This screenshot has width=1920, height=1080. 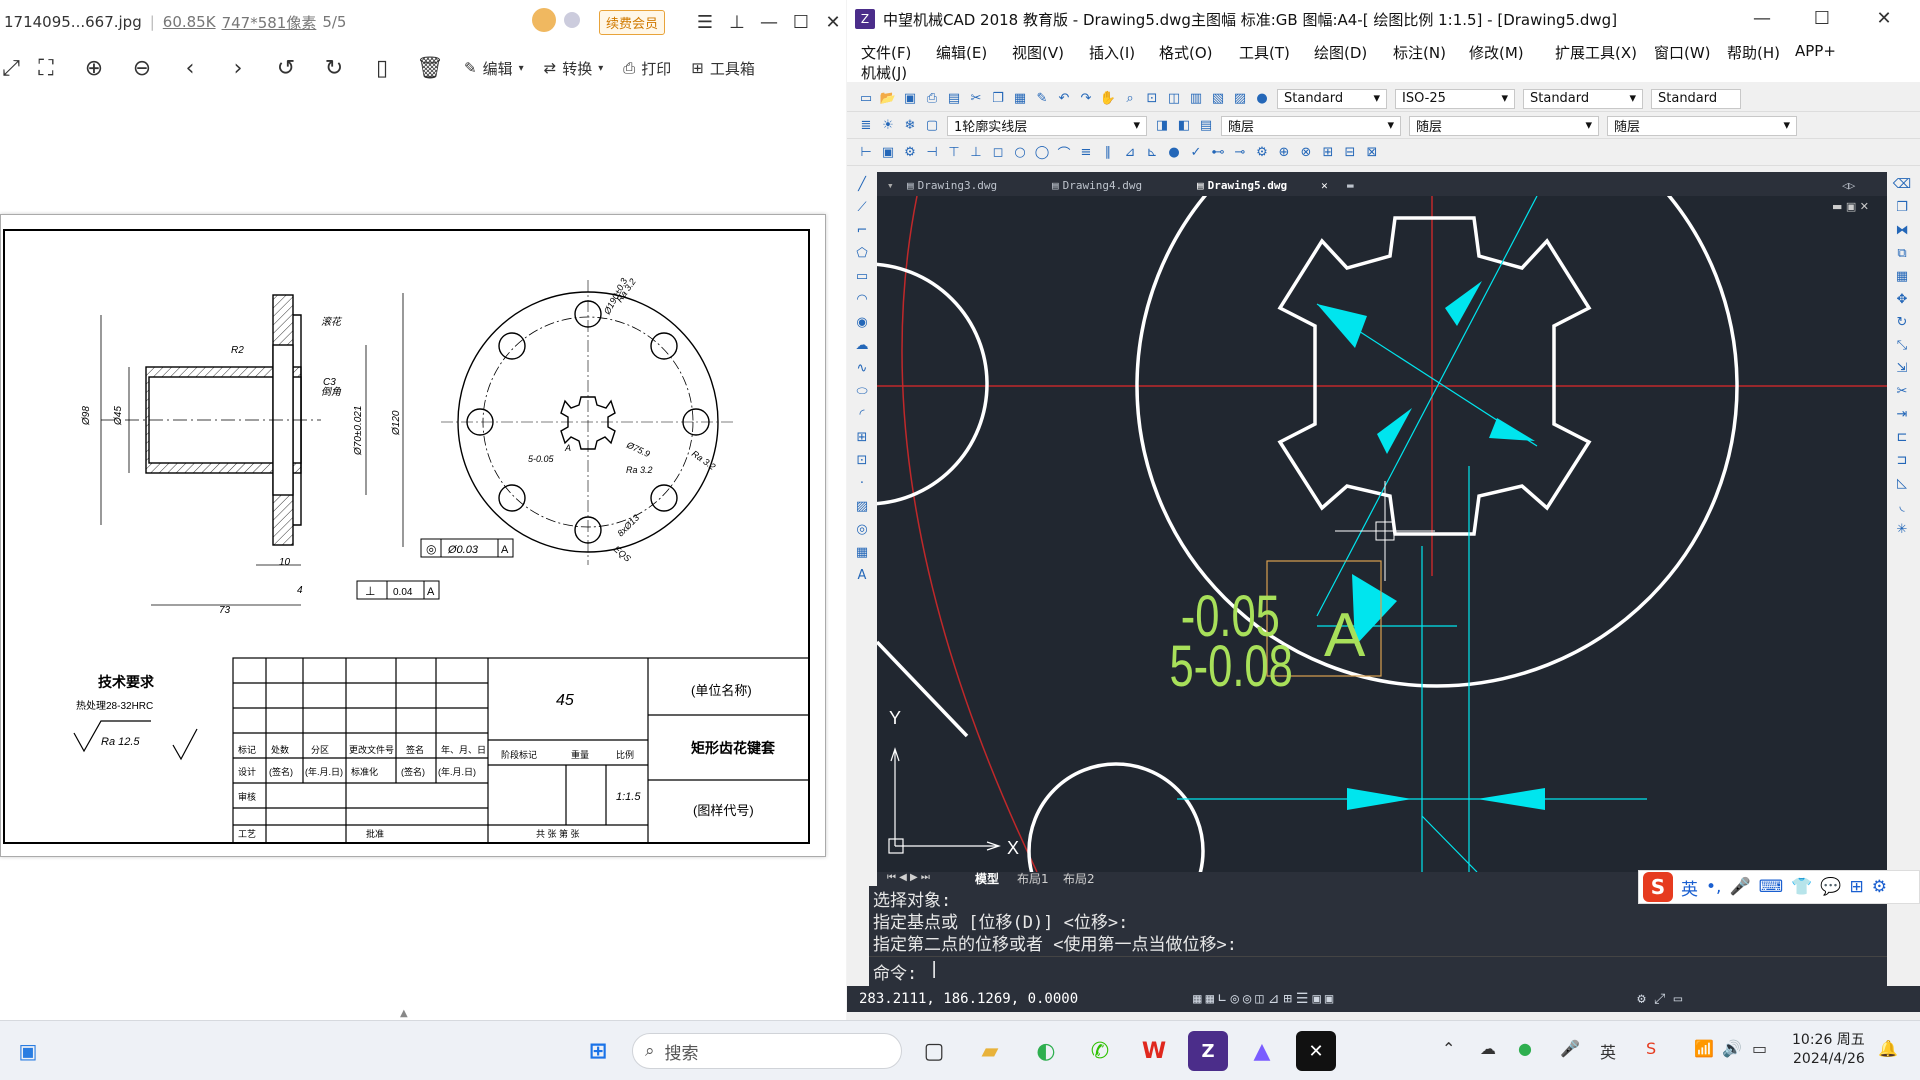 I want to click on zoom-previous-icon: ◫, so click(x=1174, y=99).